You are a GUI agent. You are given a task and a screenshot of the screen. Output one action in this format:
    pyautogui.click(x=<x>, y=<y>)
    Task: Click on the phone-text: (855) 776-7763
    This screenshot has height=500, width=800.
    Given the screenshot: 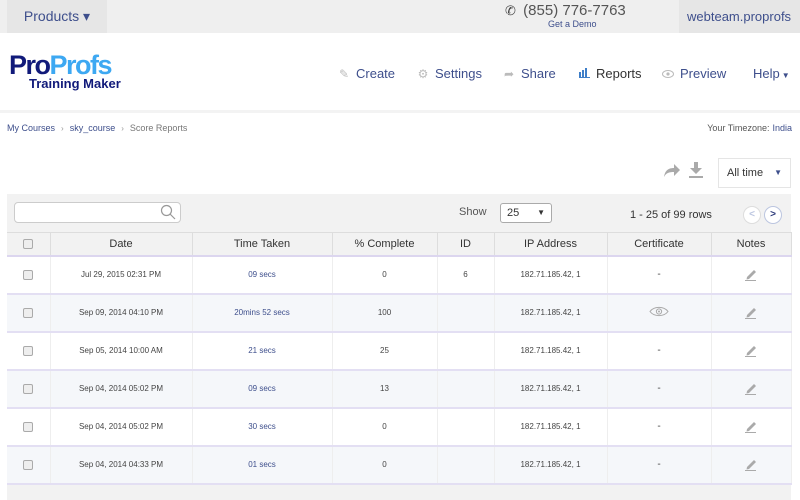 What is the action you would take?
    pyautogui.click(x=574, y=10)
    